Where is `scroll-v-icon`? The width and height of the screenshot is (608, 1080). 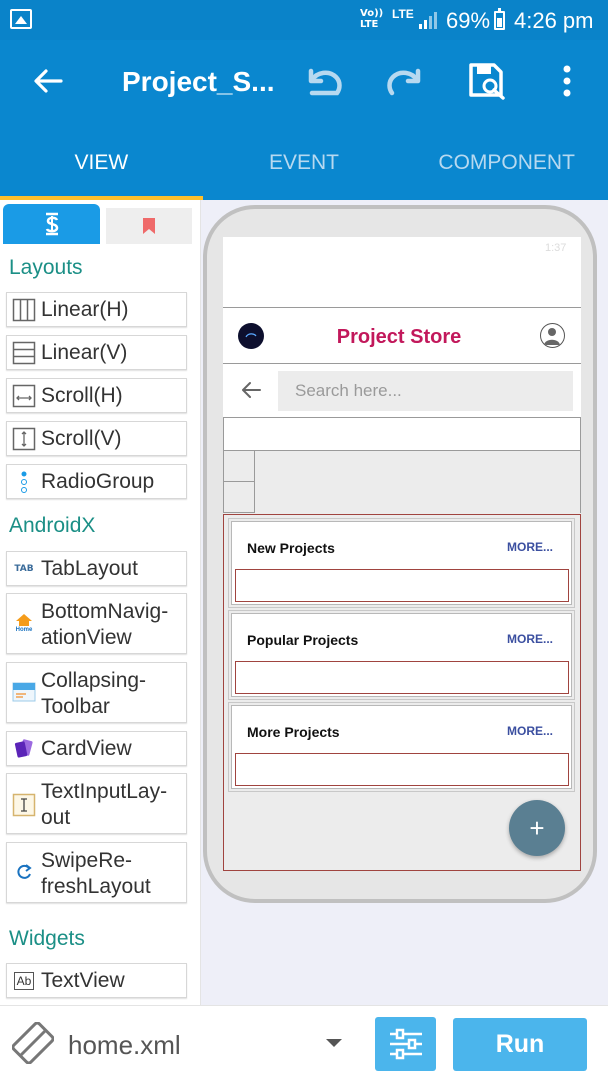 scroll-v-icon is located at coordinates (24, 439).